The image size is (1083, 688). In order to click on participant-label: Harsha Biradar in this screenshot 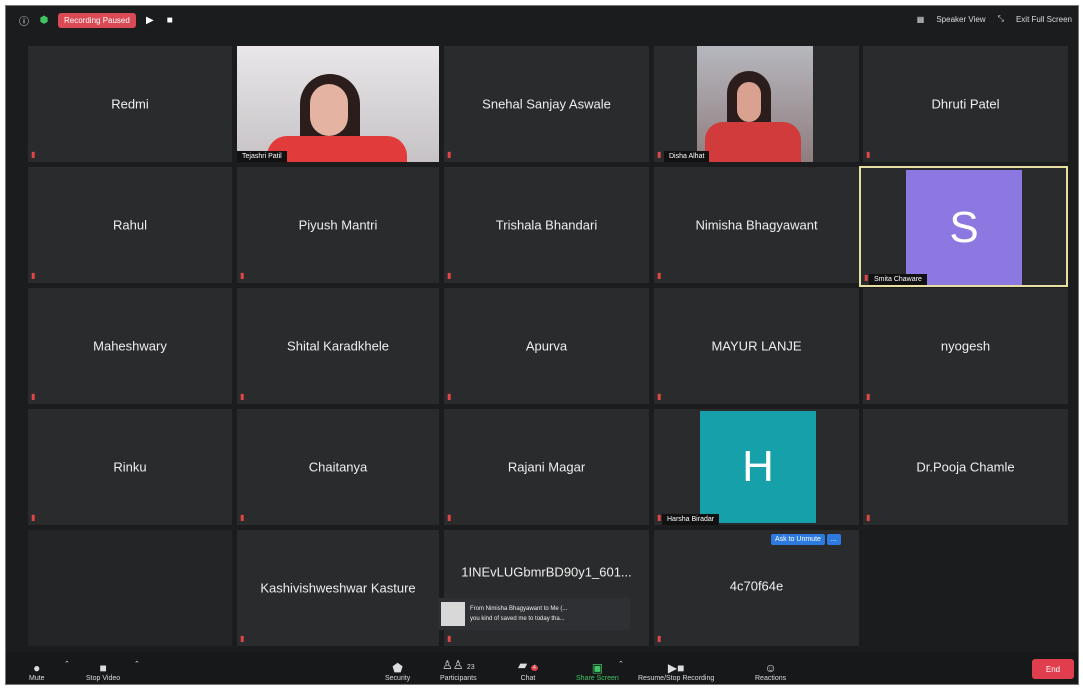, I will do `click(691, 519)`.